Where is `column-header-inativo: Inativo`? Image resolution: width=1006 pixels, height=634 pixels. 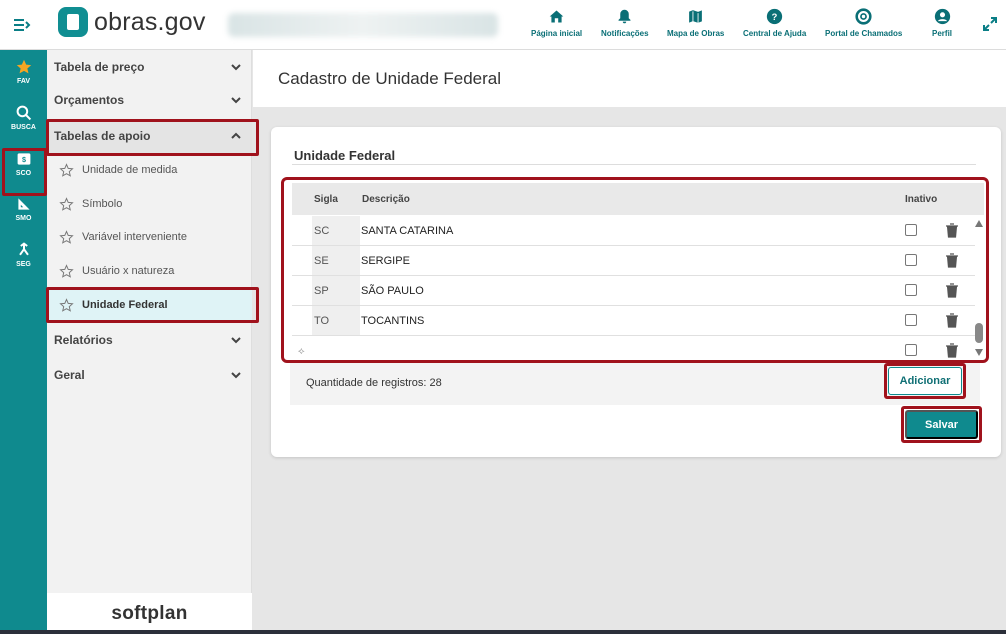 column-header-inativo: Inativo is located at coordinates (921, 199).